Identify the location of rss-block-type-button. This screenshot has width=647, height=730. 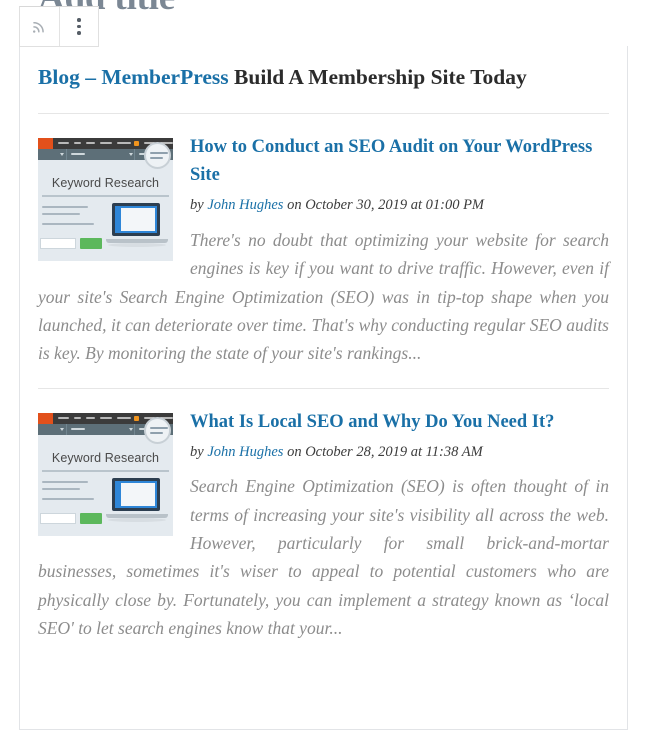
(39, 26).